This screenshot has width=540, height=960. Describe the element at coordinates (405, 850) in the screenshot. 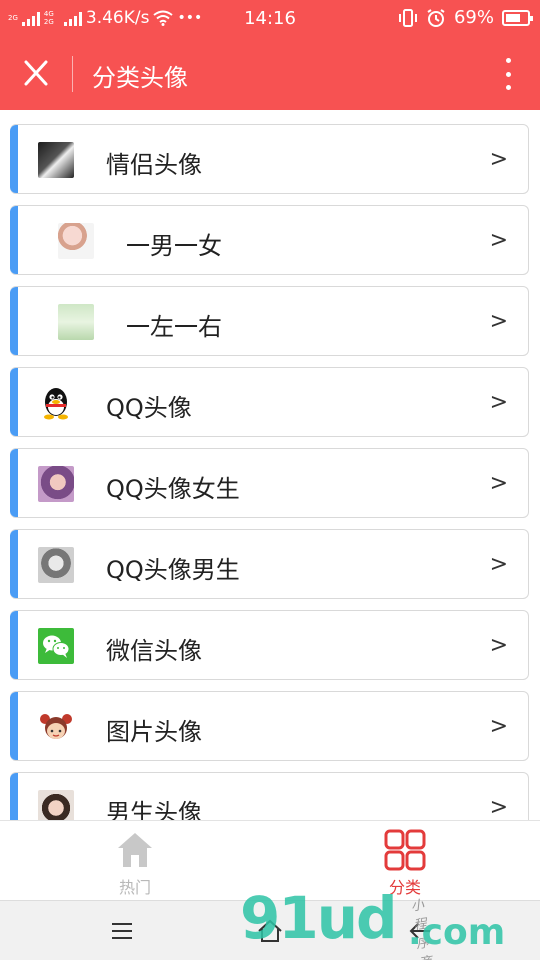

I see `grid-icon` at that location.